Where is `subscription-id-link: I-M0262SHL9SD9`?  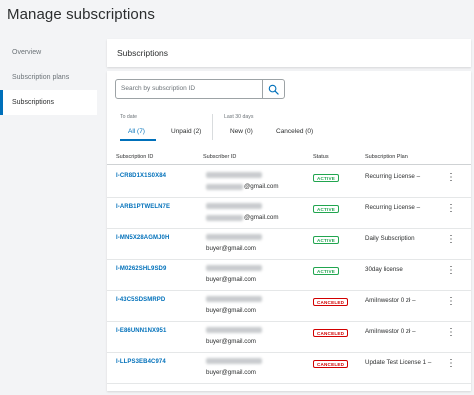
subscription-id-link: I-M0262SHL9SD9 is located at coordinates (141, 269).